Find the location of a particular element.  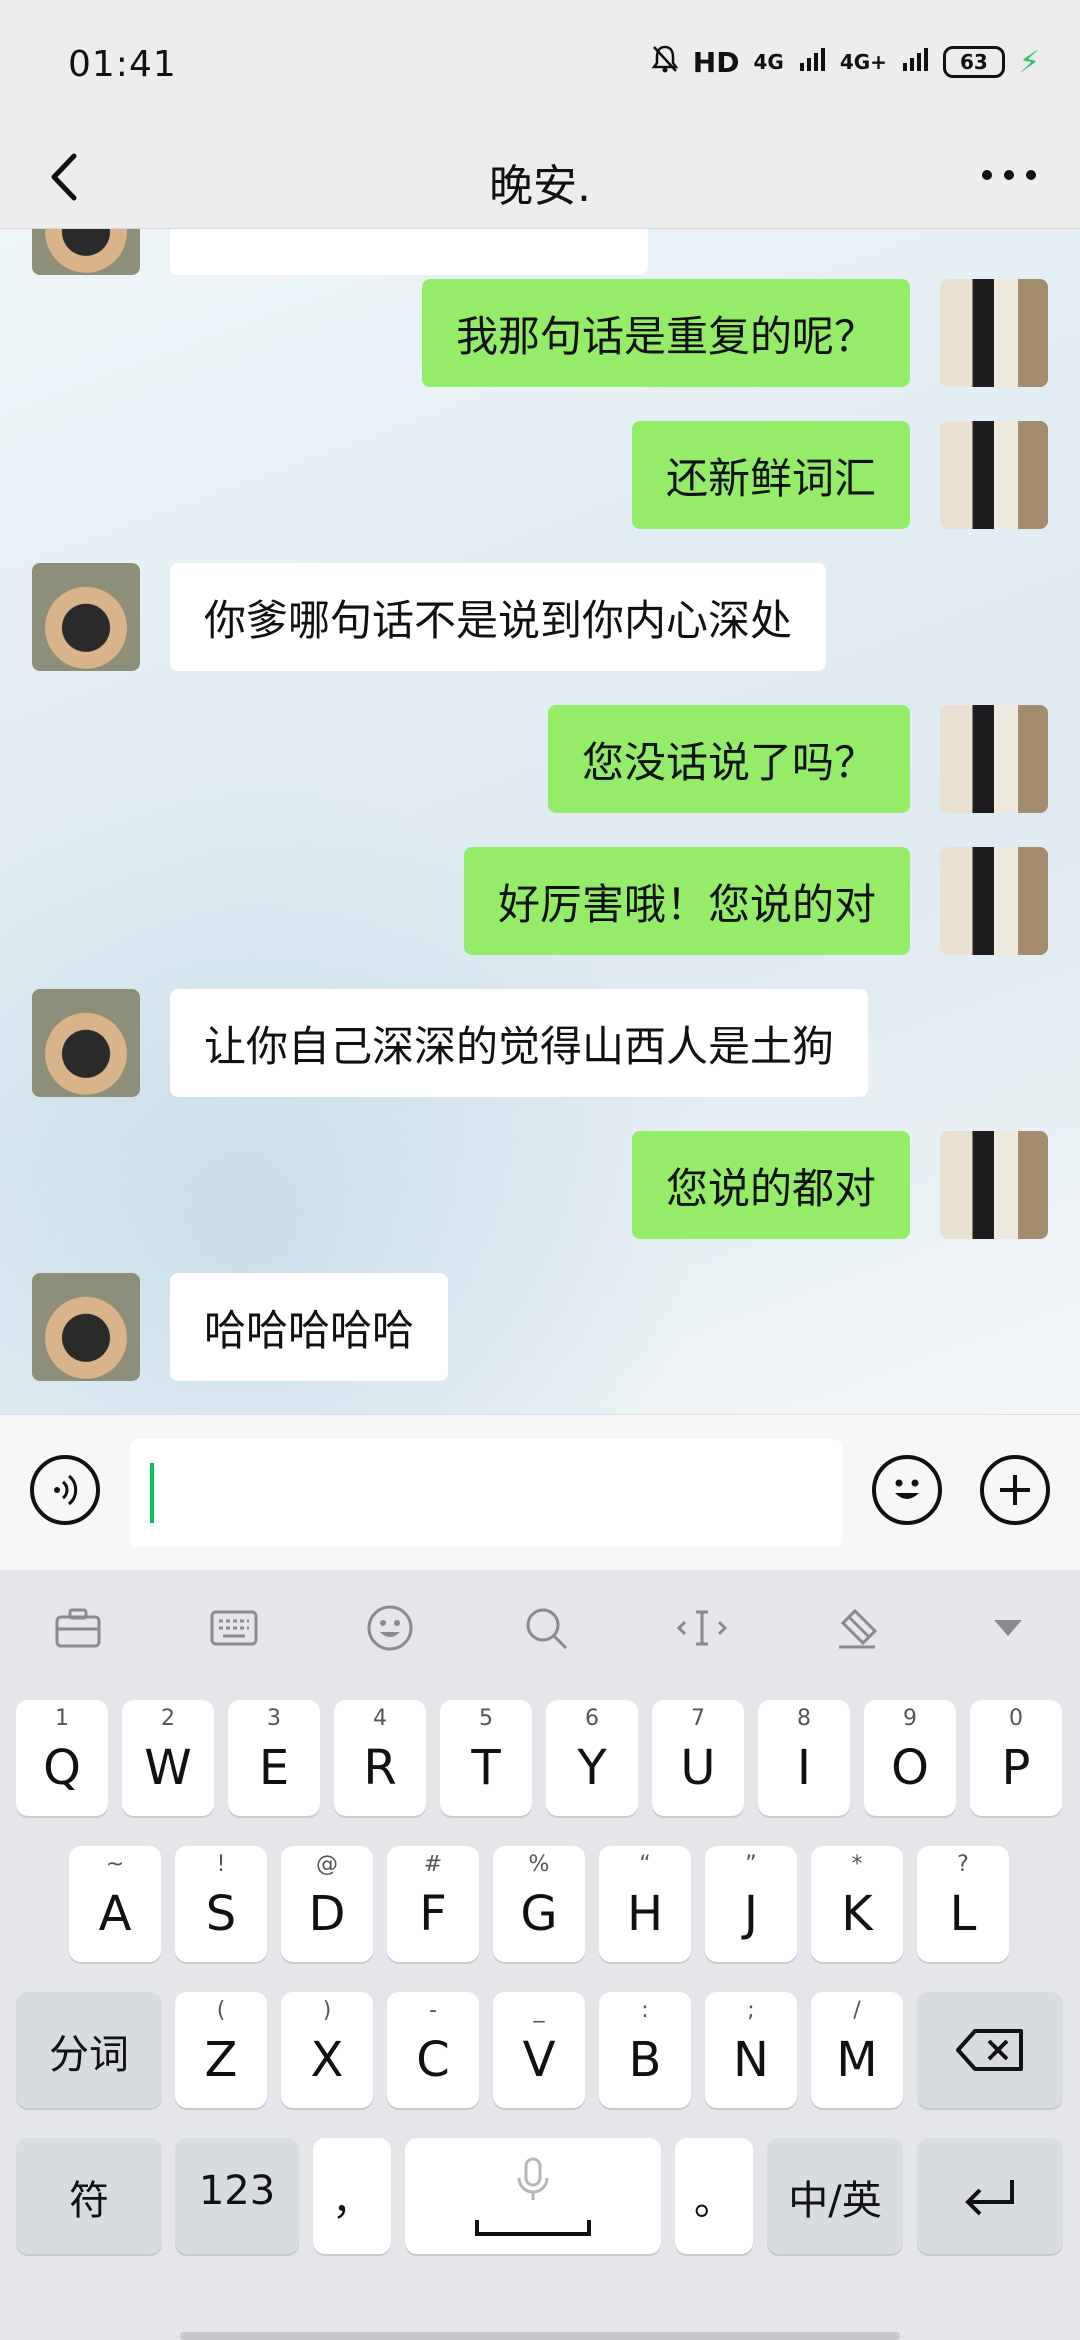

search-icon is located at coordinates (546, 1628).